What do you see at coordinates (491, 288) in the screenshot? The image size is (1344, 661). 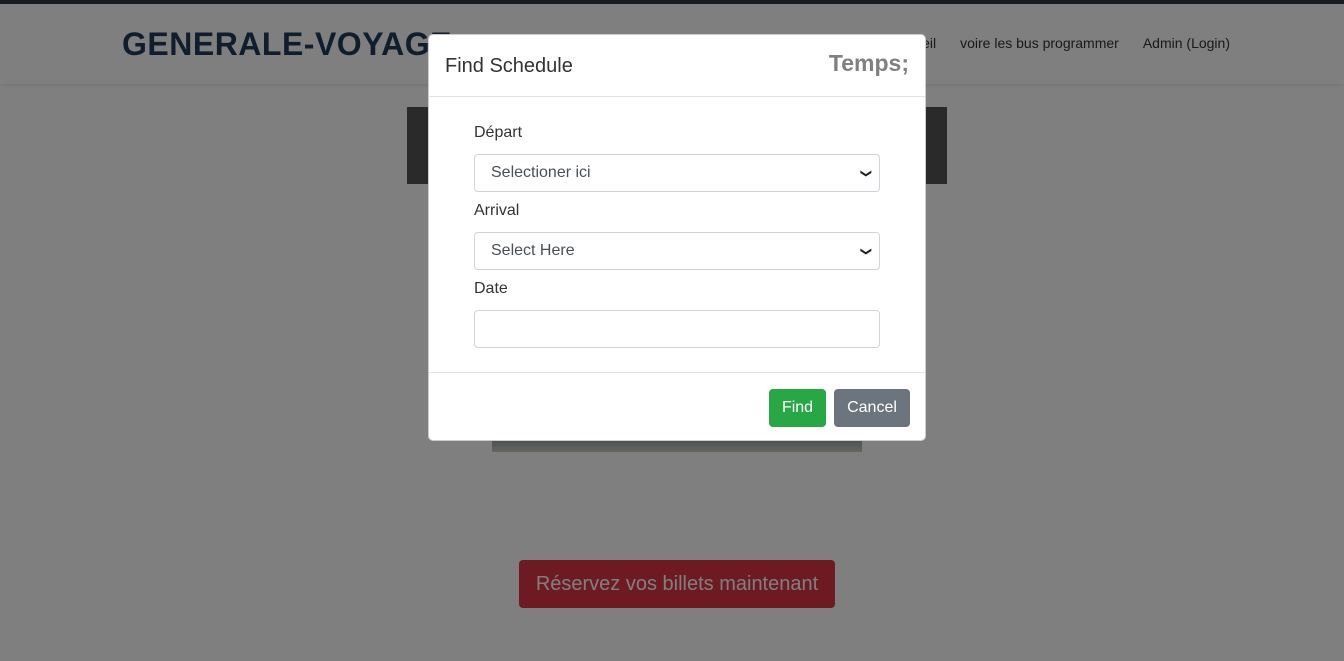 I see `date-label: Date` at bounding box center [491, 288].